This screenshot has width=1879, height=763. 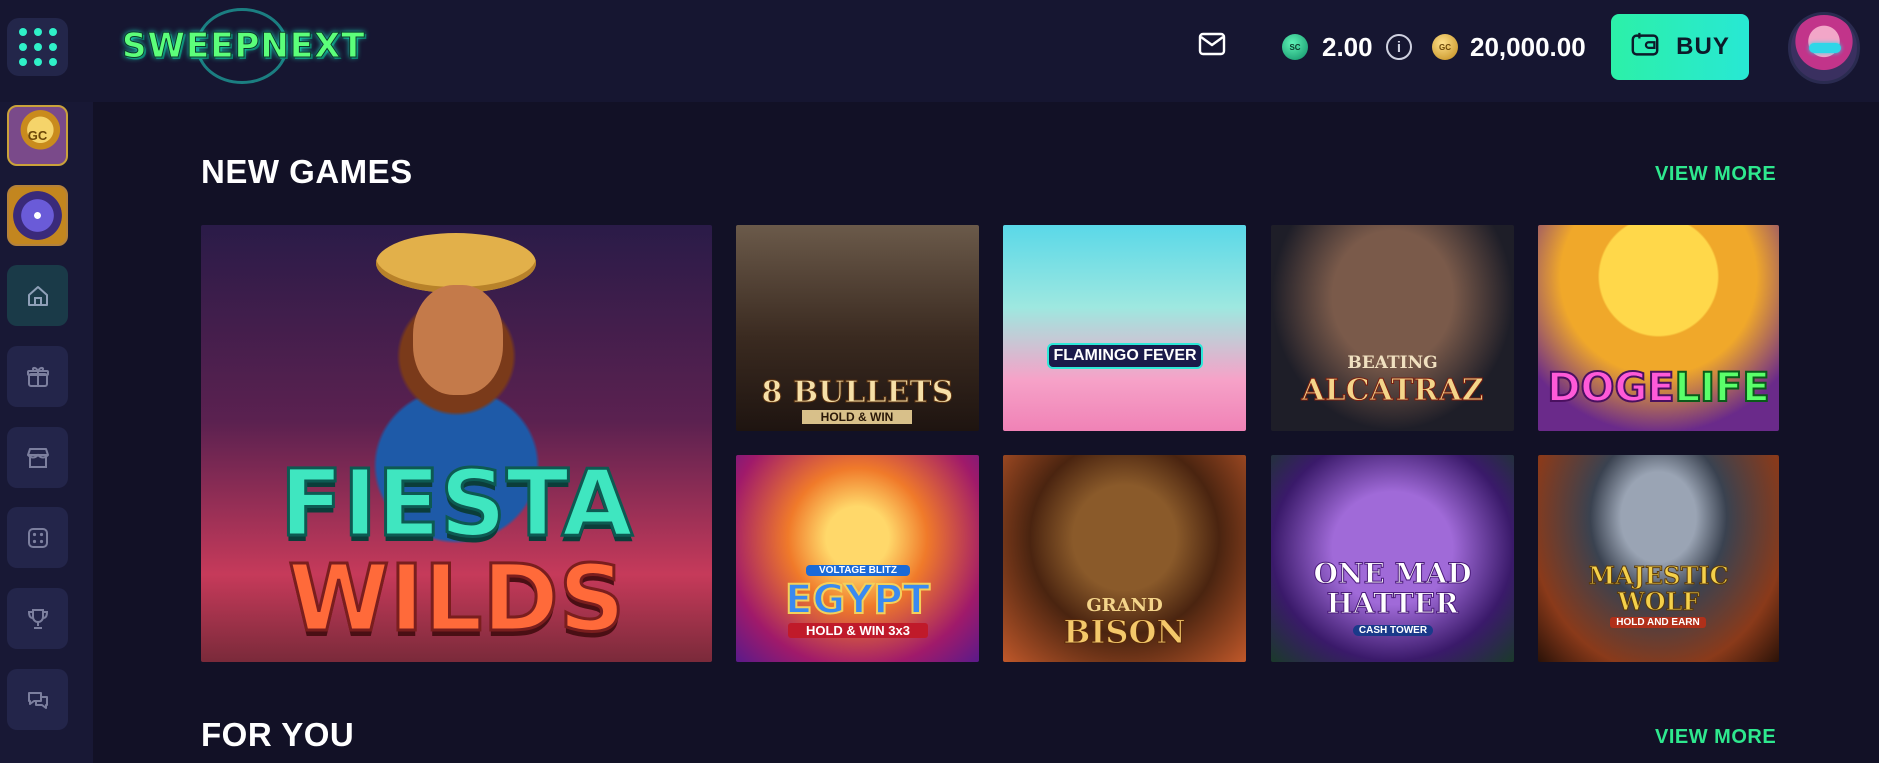 What do you see at coordinates (457, 504) in the screenshot?
I see `game-title: FIESTA` at bounding box center [457, 504].